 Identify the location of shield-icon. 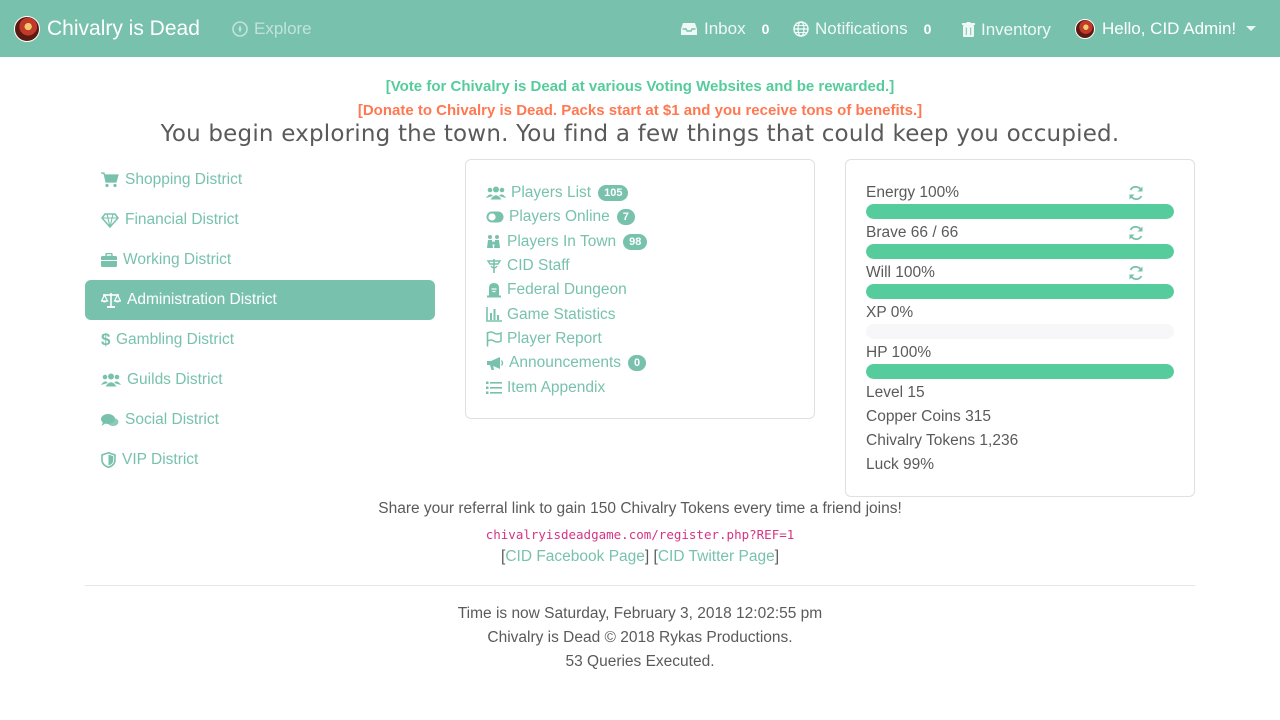
(108, 460).